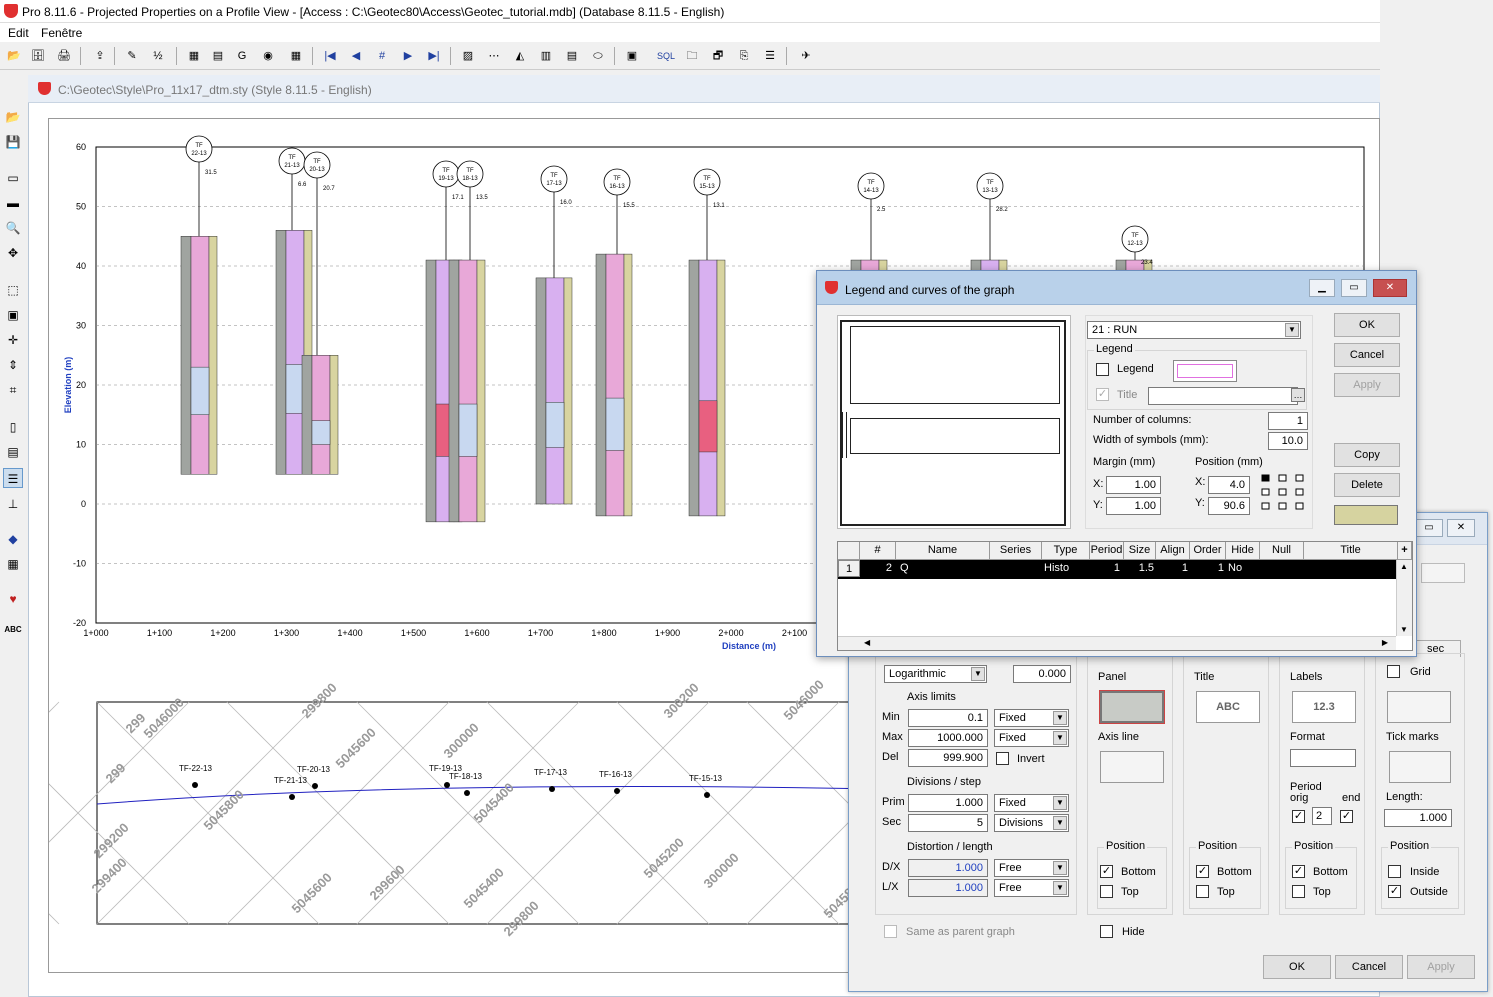 The width and height of the screenshot is (1493, 997). Describe the element at coordinates (666, 55) in the screenshot. I see `sql-icon: SQL` at that location.